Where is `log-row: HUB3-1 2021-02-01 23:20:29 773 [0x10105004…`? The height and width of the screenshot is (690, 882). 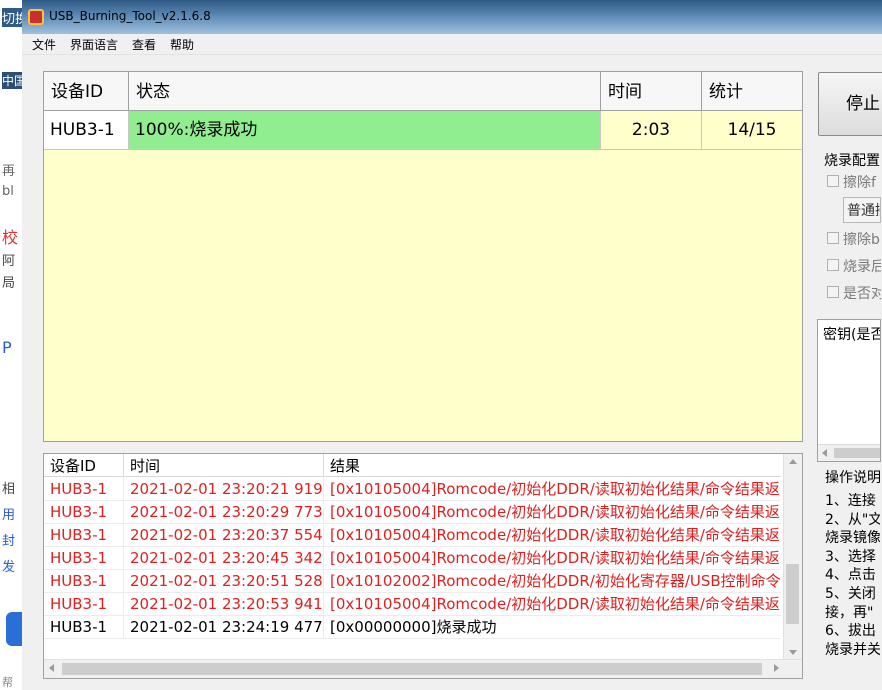 log-row: HUB3-1 2021-02-01 23:20:29 773 [0x10105004… is located at coordinates (412, 512).